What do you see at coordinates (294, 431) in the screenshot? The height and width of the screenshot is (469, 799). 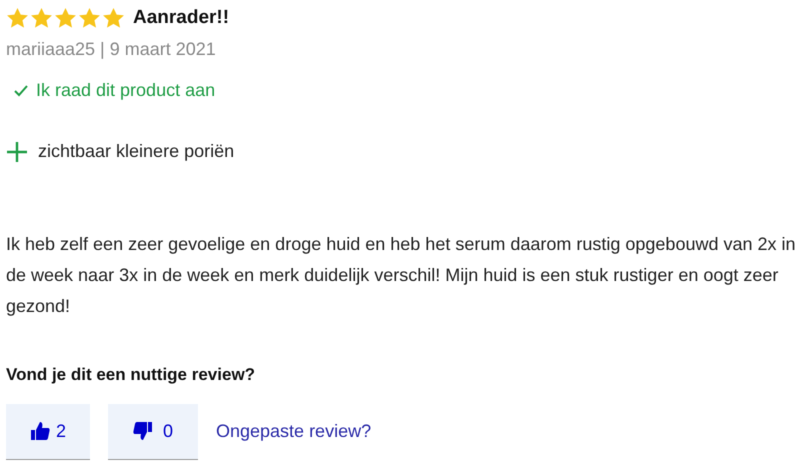 I see `report-link: Ongepaste review?` at bounding box center [294, 431].